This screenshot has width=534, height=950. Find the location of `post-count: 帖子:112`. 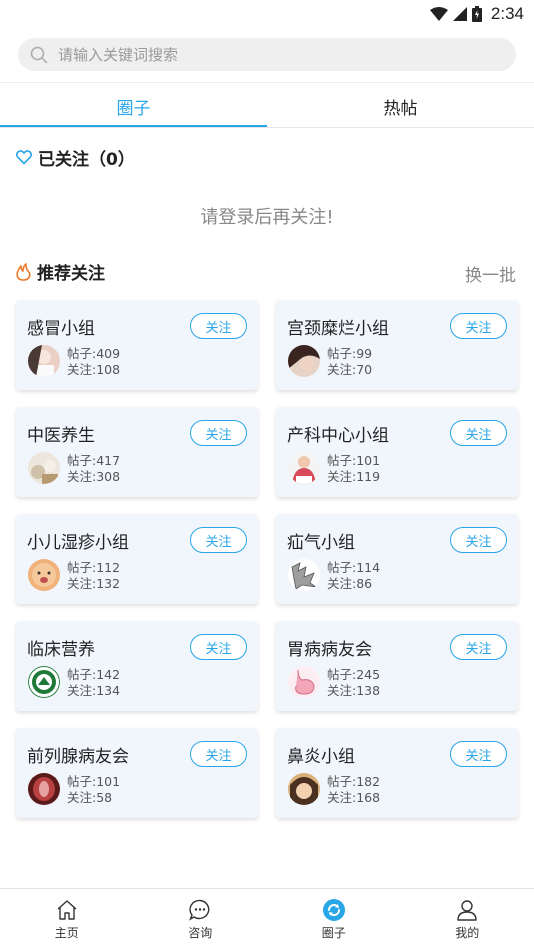

post-count: 帖子:112 is located at coordinates (94, 567).